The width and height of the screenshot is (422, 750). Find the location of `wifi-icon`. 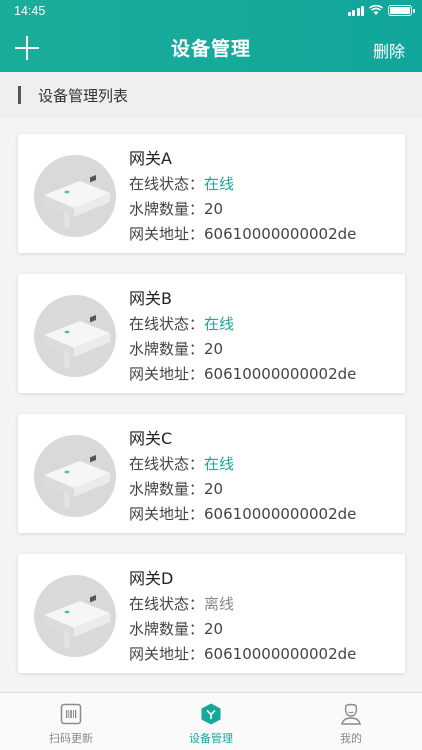

wifi-icon is located at coordinates (376, 10).